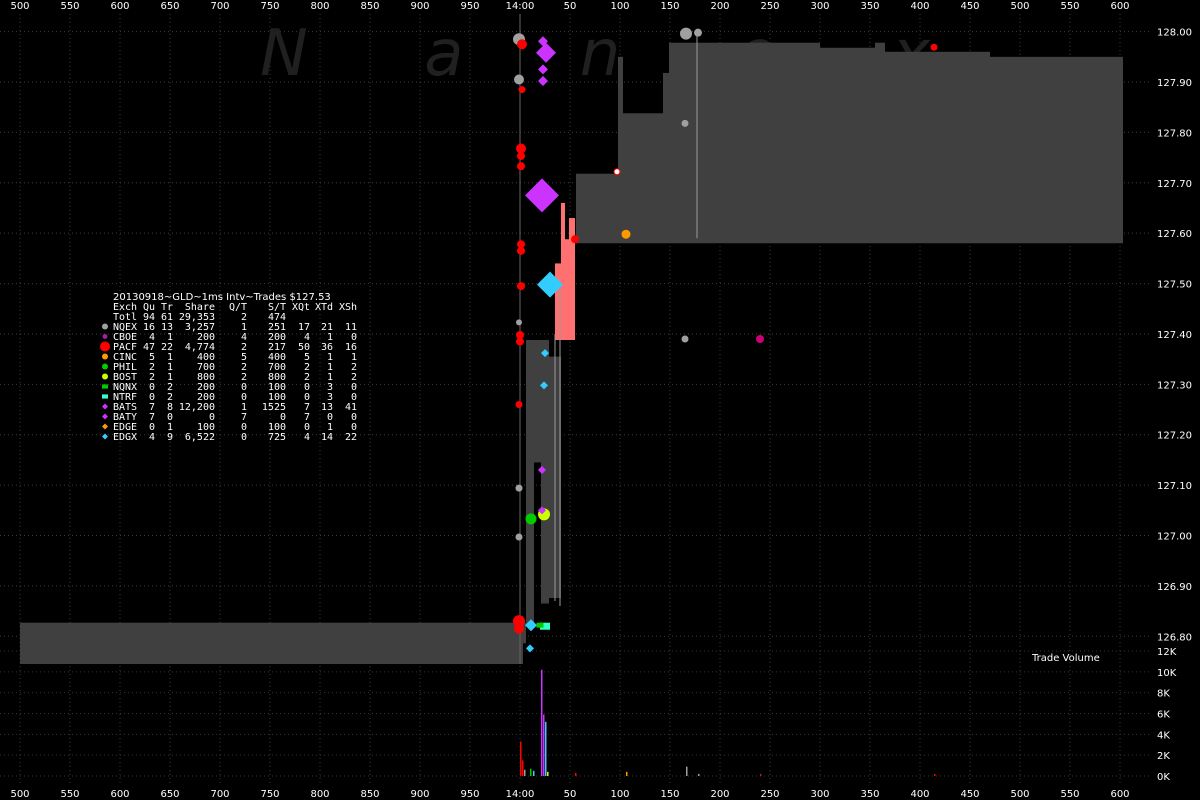  Describe the element at coordinates (369, 6) in the screenshot. I see `x-tick-label-top: 850` at that location.